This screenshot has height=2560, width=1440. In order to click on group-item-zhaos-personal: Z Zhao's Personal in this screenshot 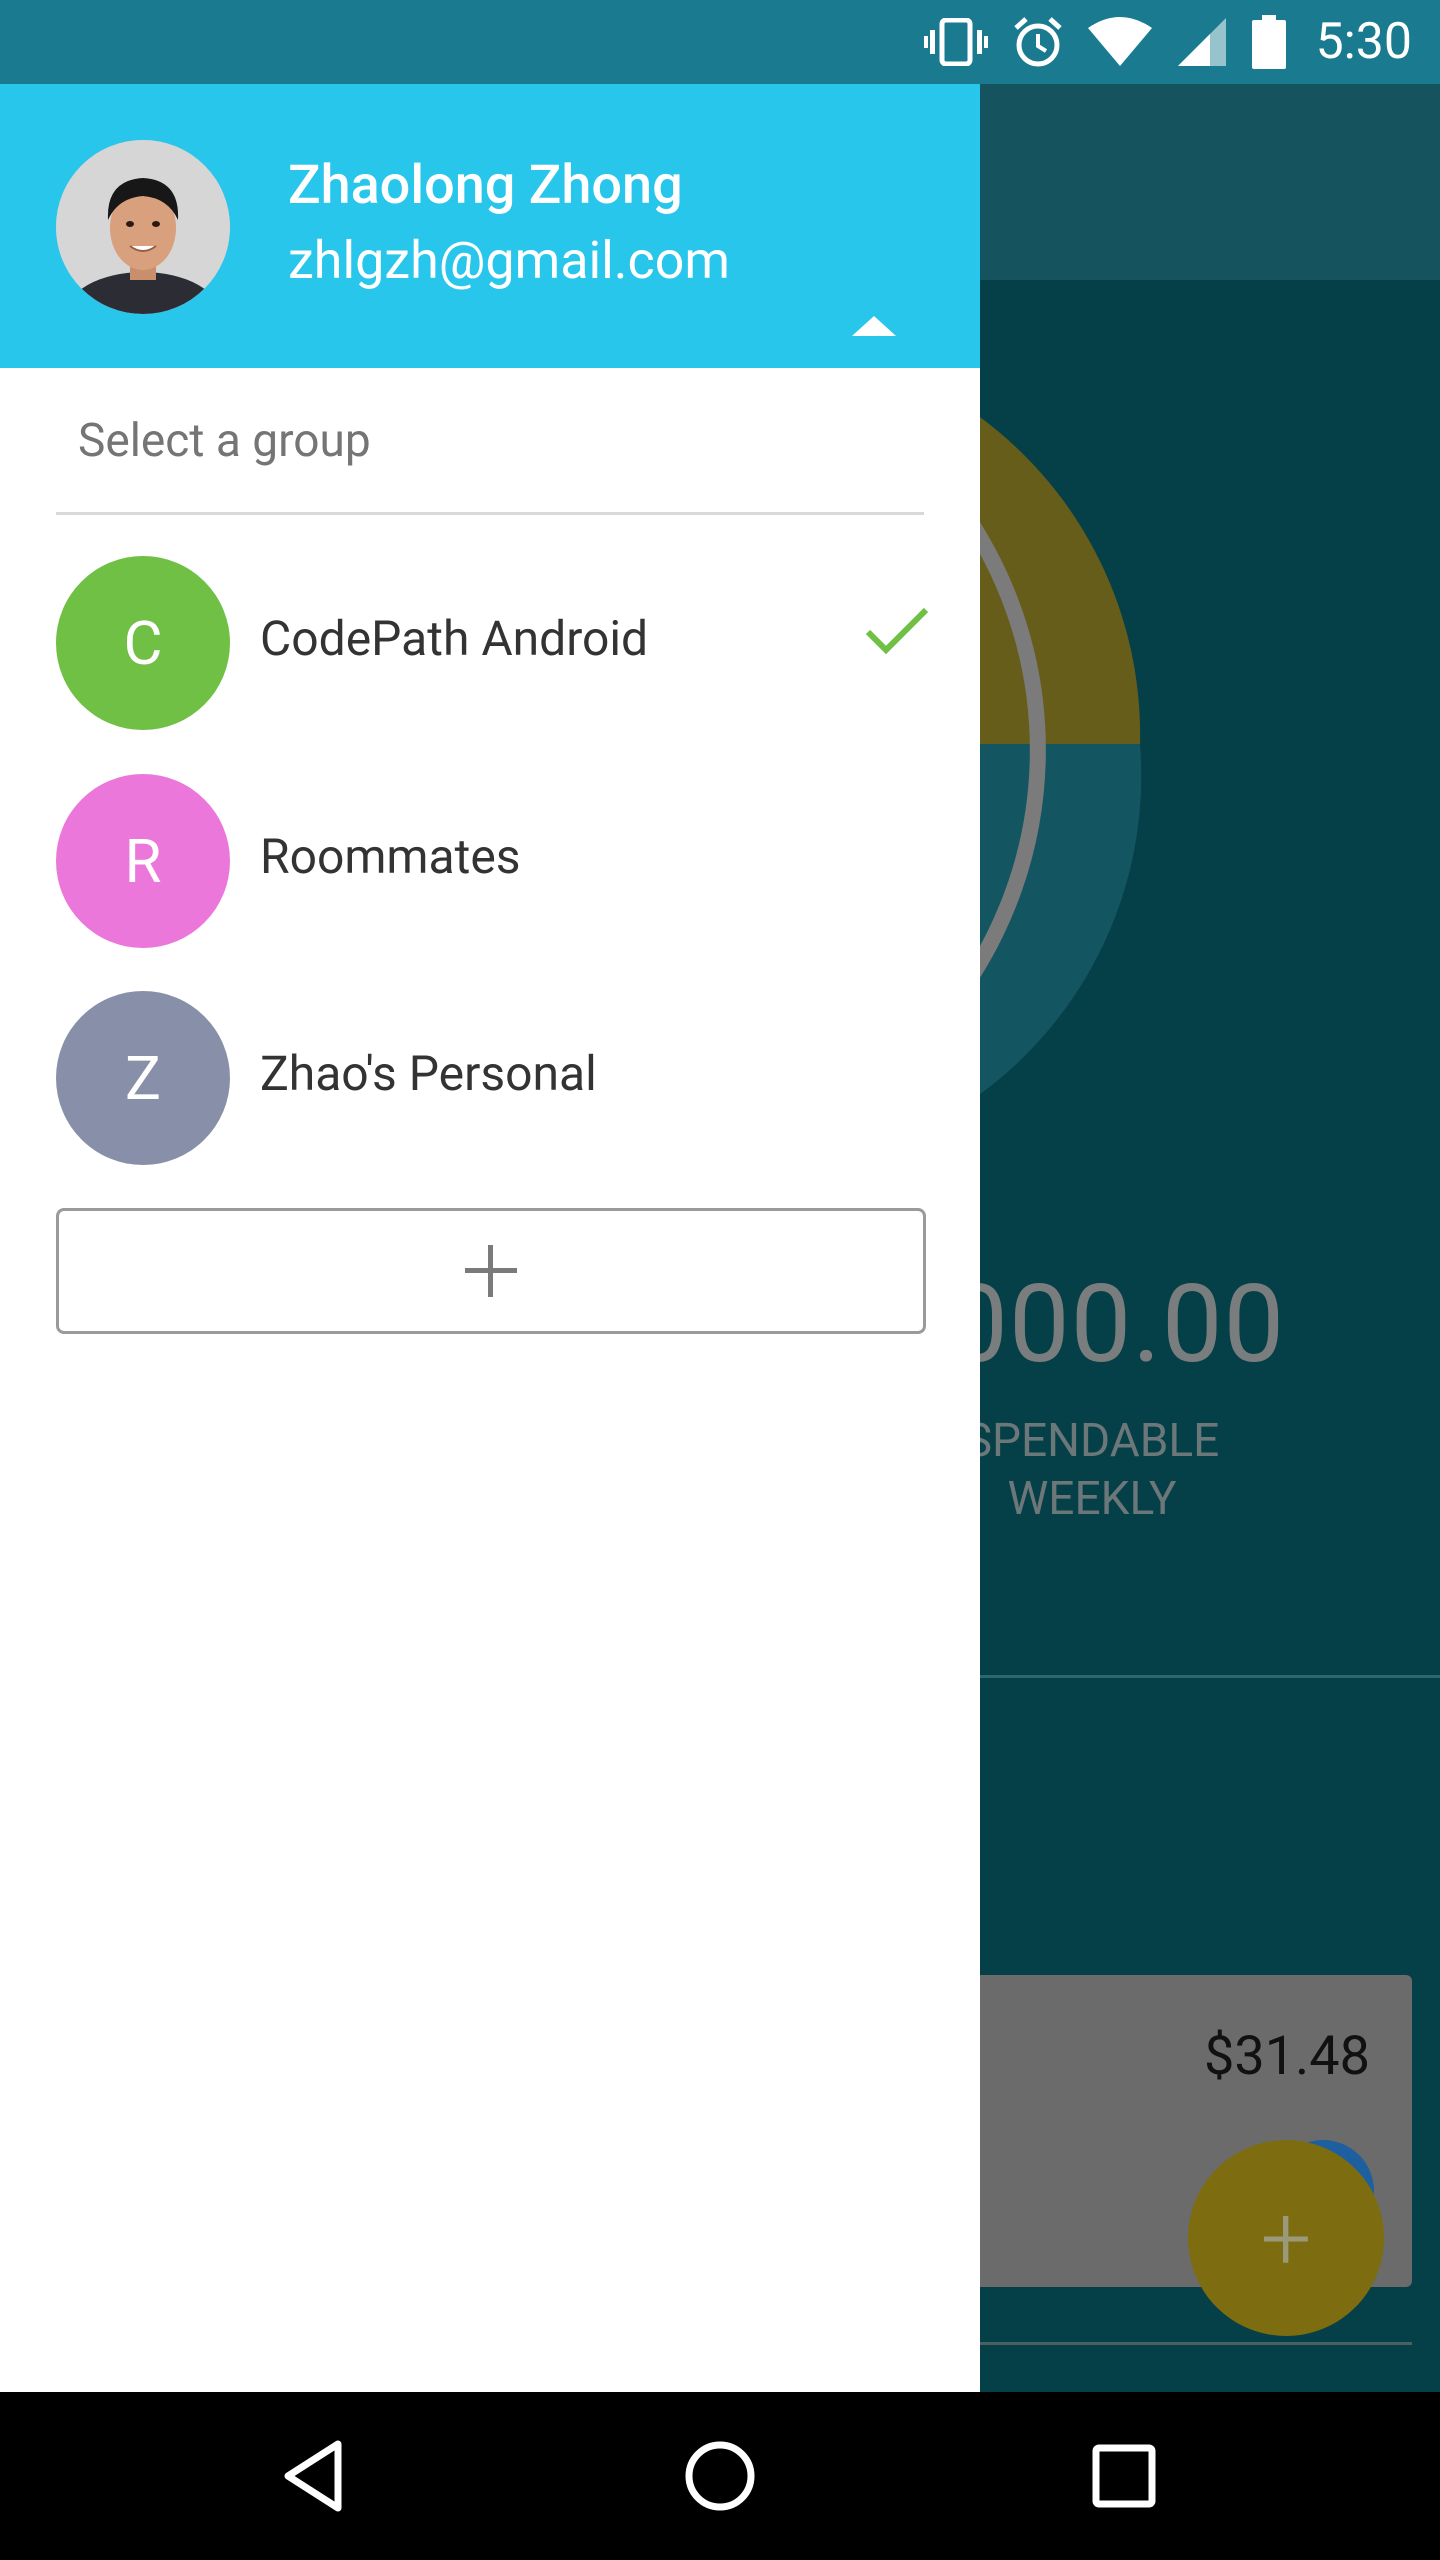, I will do `click(496, 1078)`.